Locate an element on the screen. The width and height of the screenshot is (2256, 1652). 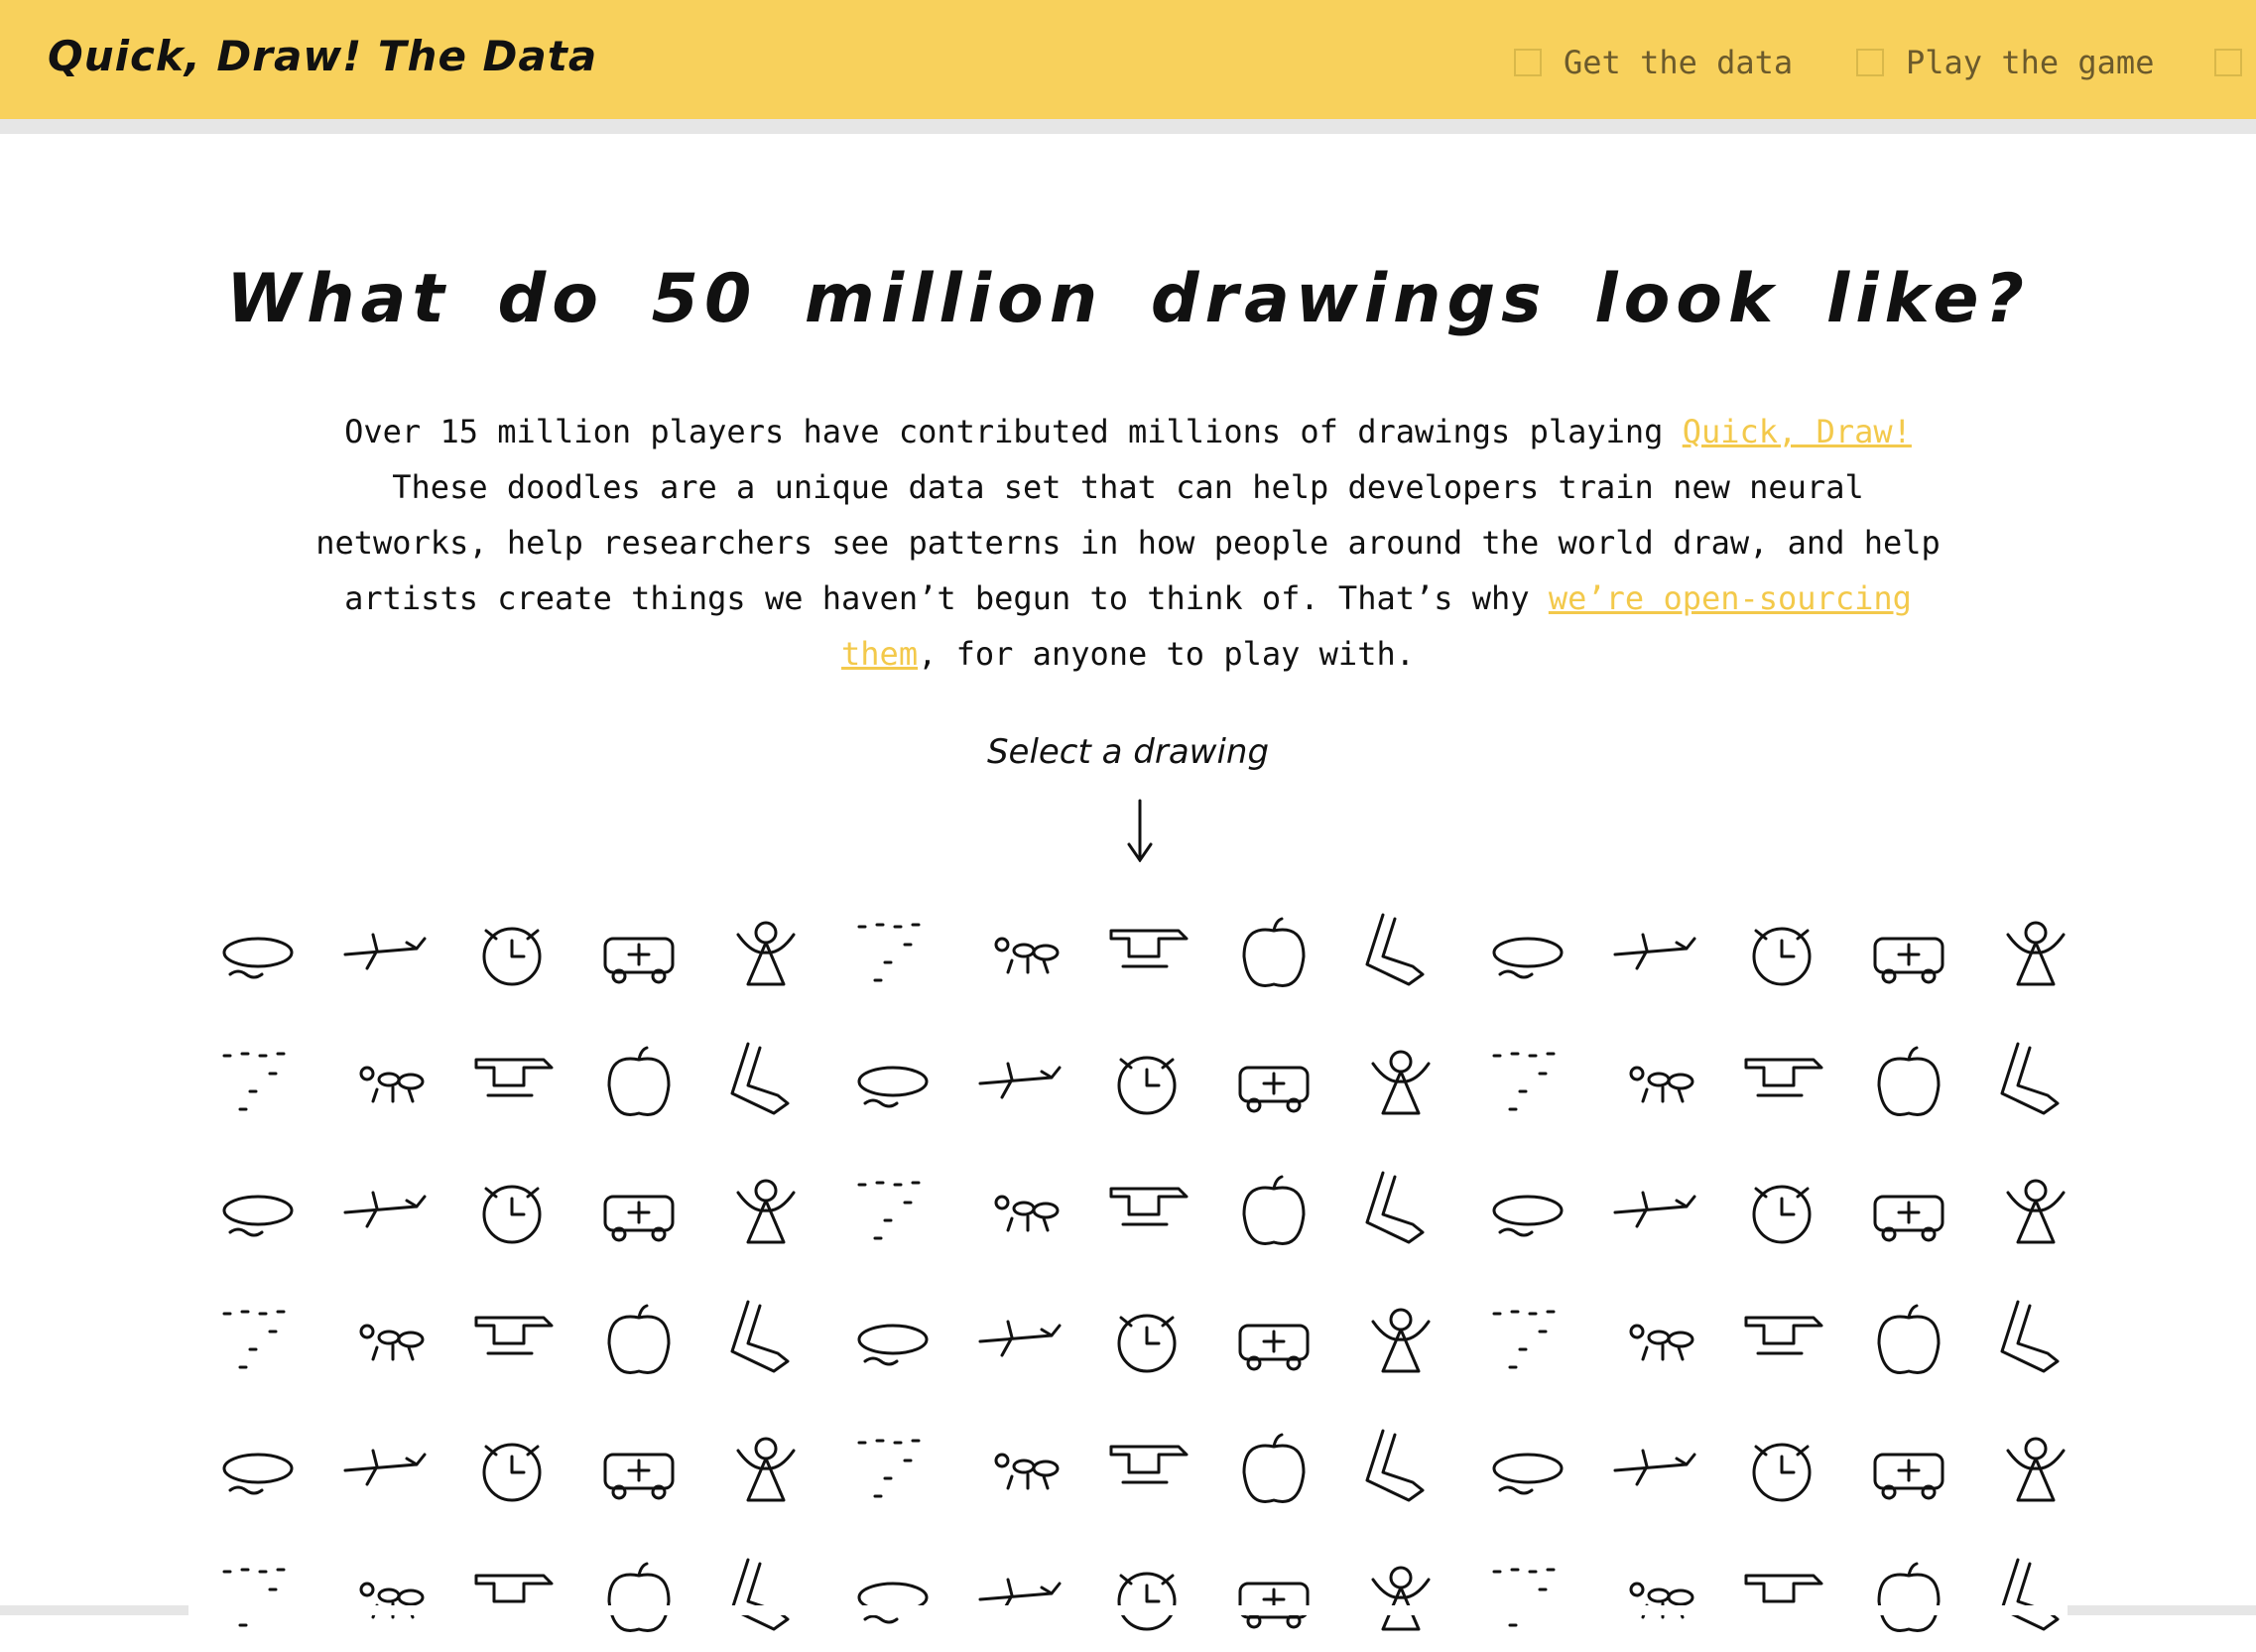
drawing-bee is located at coordinates (1655, 1081).